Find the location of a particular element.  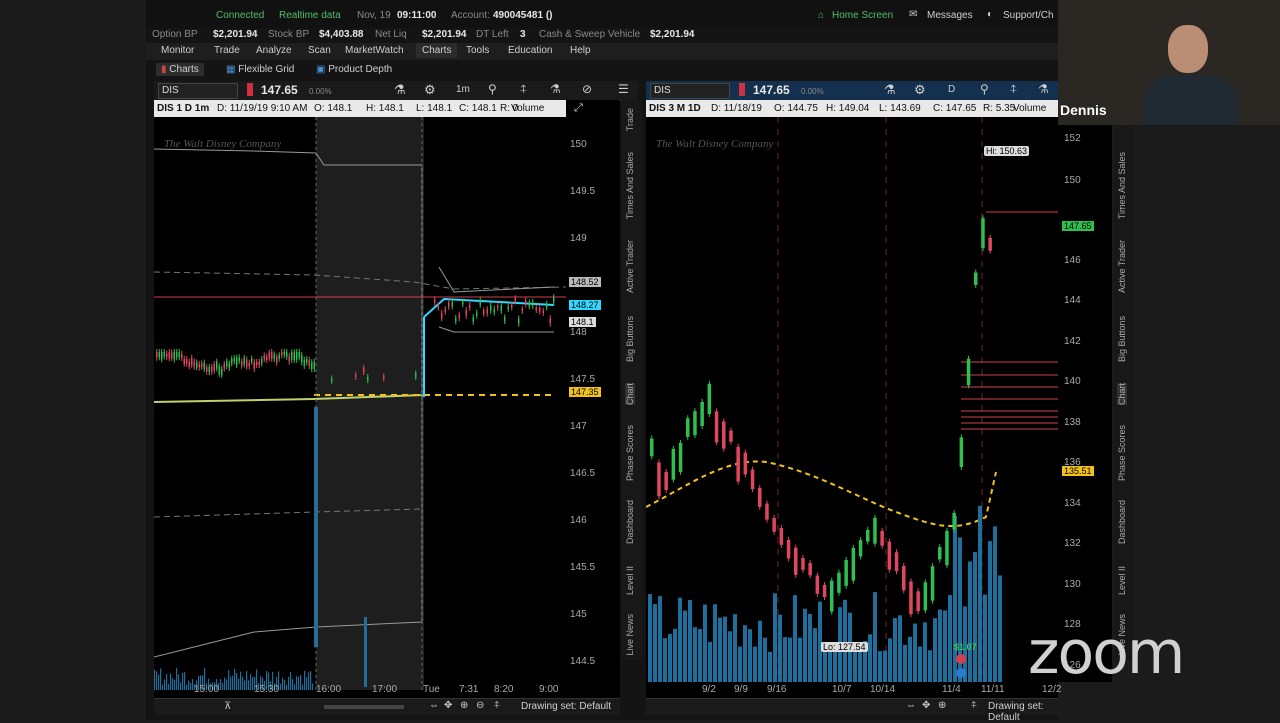

menu-help: Help is located at coordinates (580, 50).